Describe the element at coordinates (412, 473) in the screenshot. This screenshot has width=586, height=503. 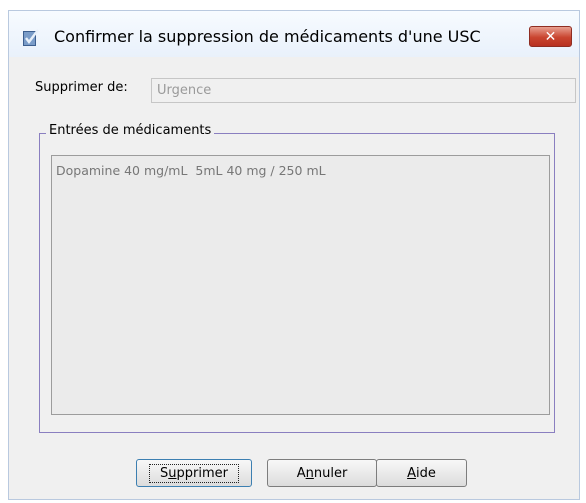
I see `help-label-mnemonic: A` at that location.